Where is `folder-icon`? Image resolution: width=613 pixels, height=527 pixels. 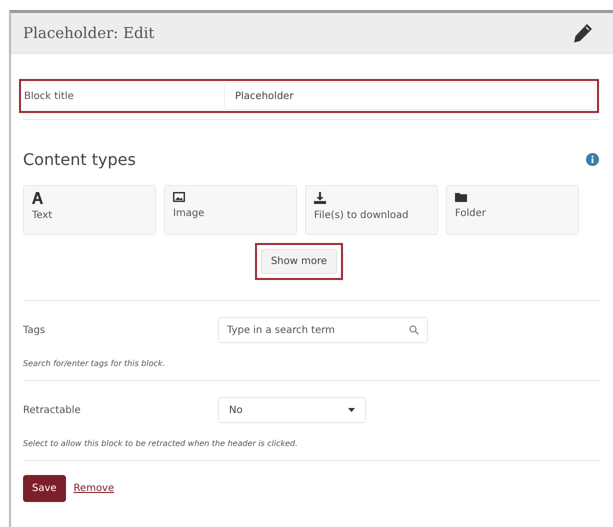
folder-icon is located at coordinates (461, 197).